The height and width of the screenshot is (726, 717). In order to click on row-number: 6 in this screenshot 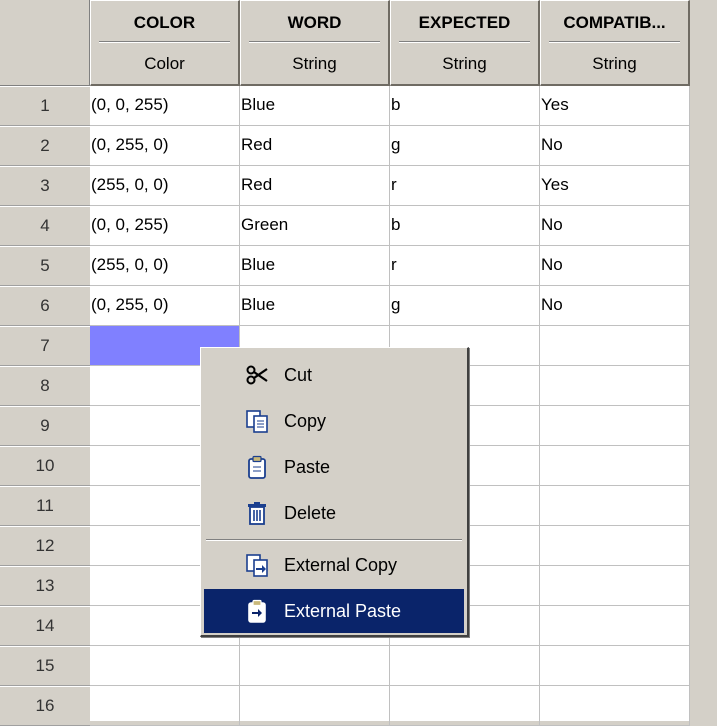, I will do `click(45, 305)`.